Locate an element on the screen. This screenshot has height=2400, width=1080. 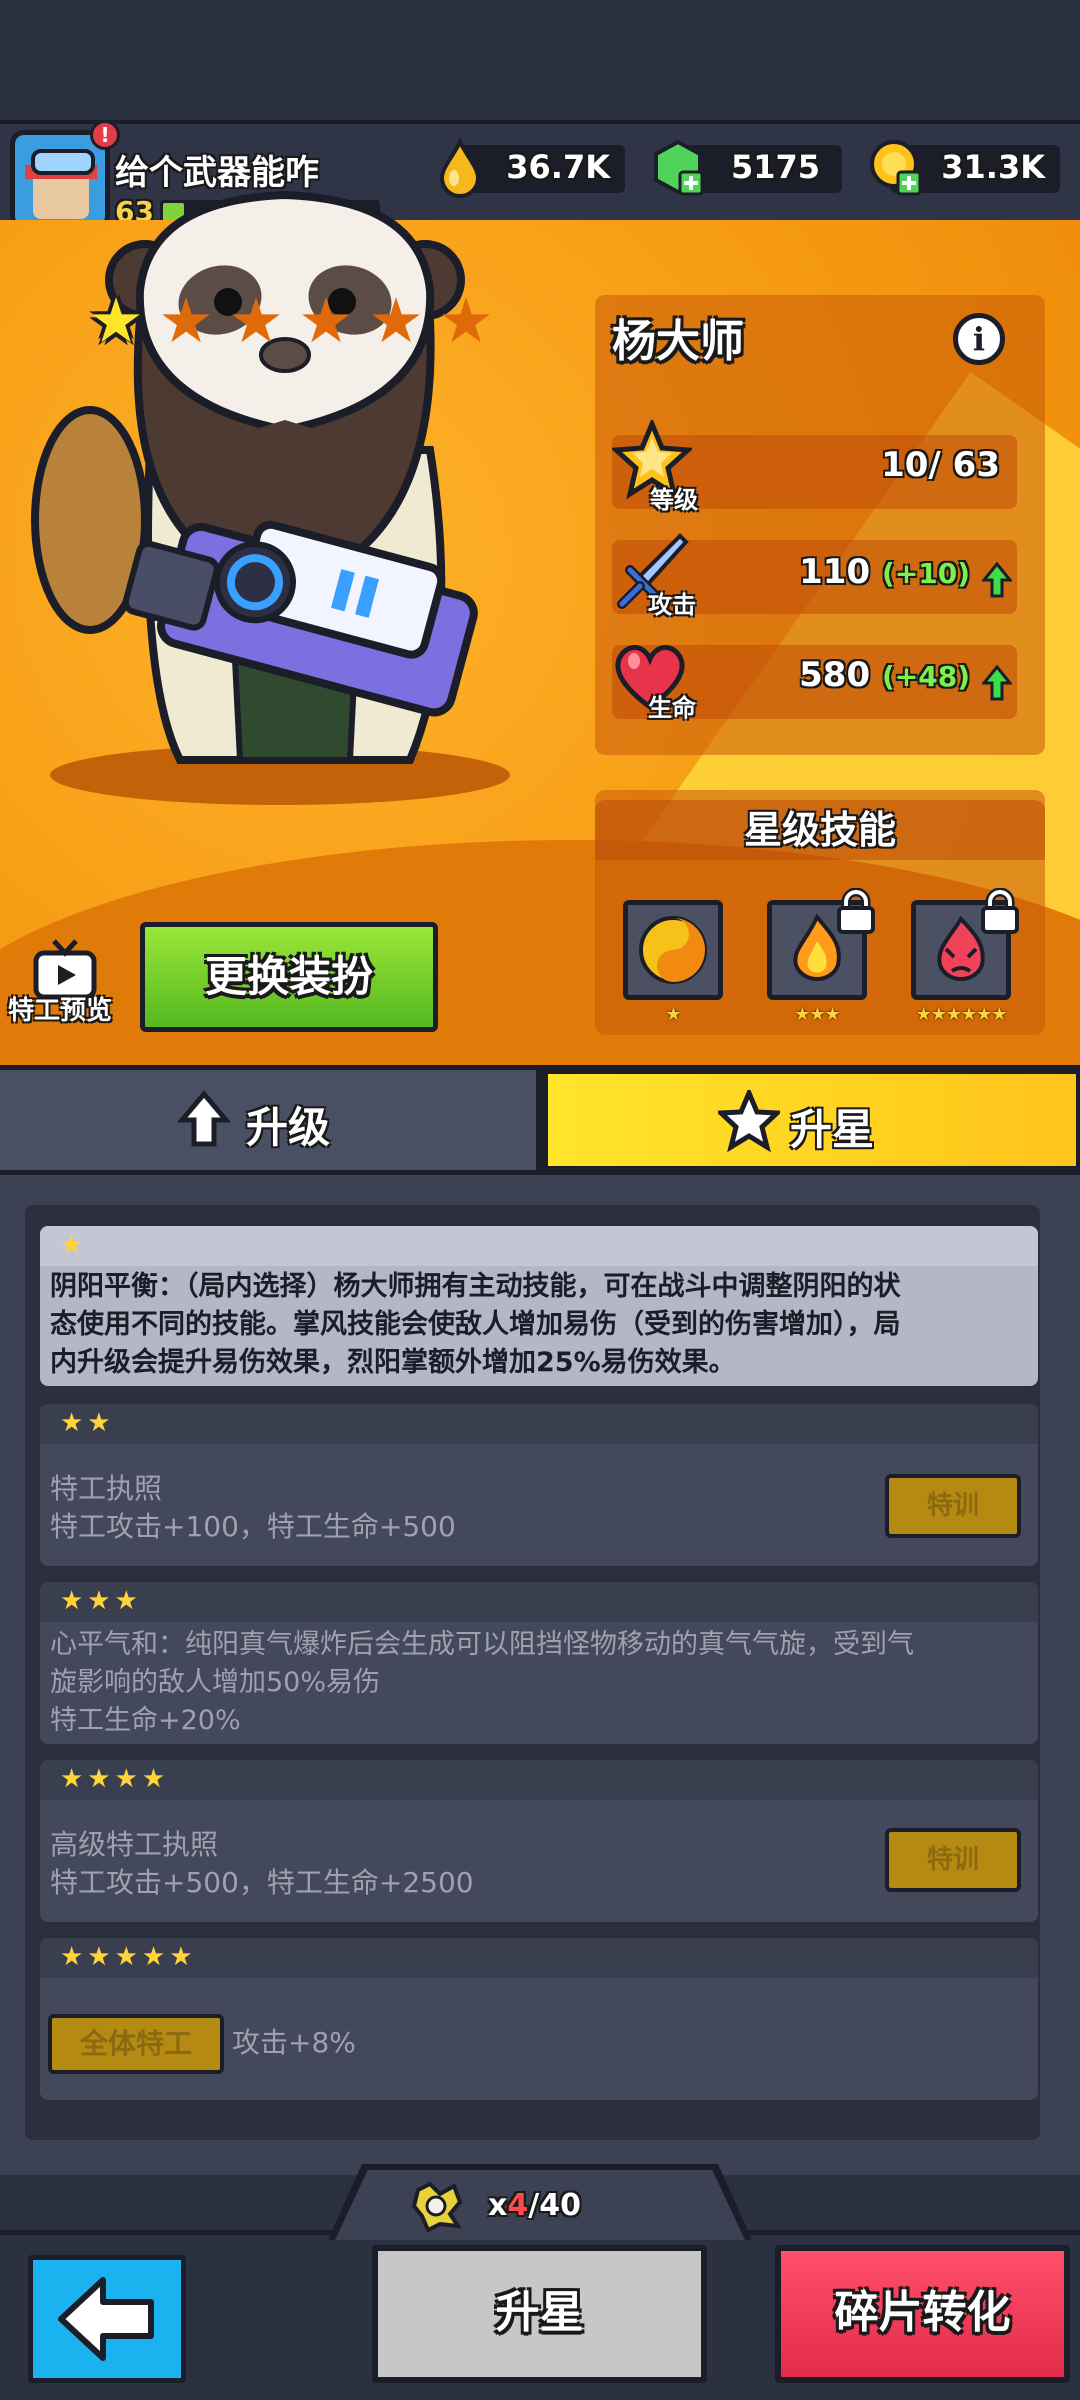
hp-value: 580 is located at coordinates (835, 675).